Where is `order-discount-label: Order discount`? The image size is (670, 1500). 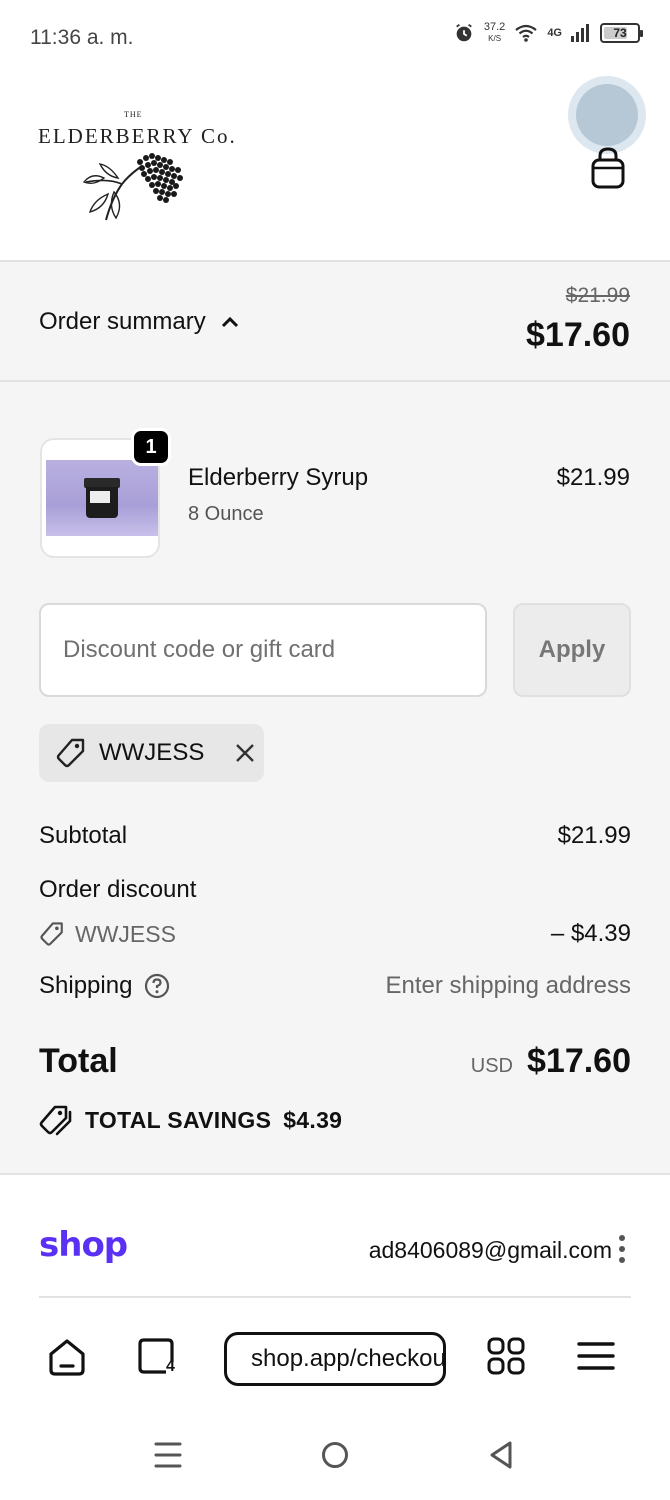 order-discount-label: Order discount is located at coordinates (118, 889).